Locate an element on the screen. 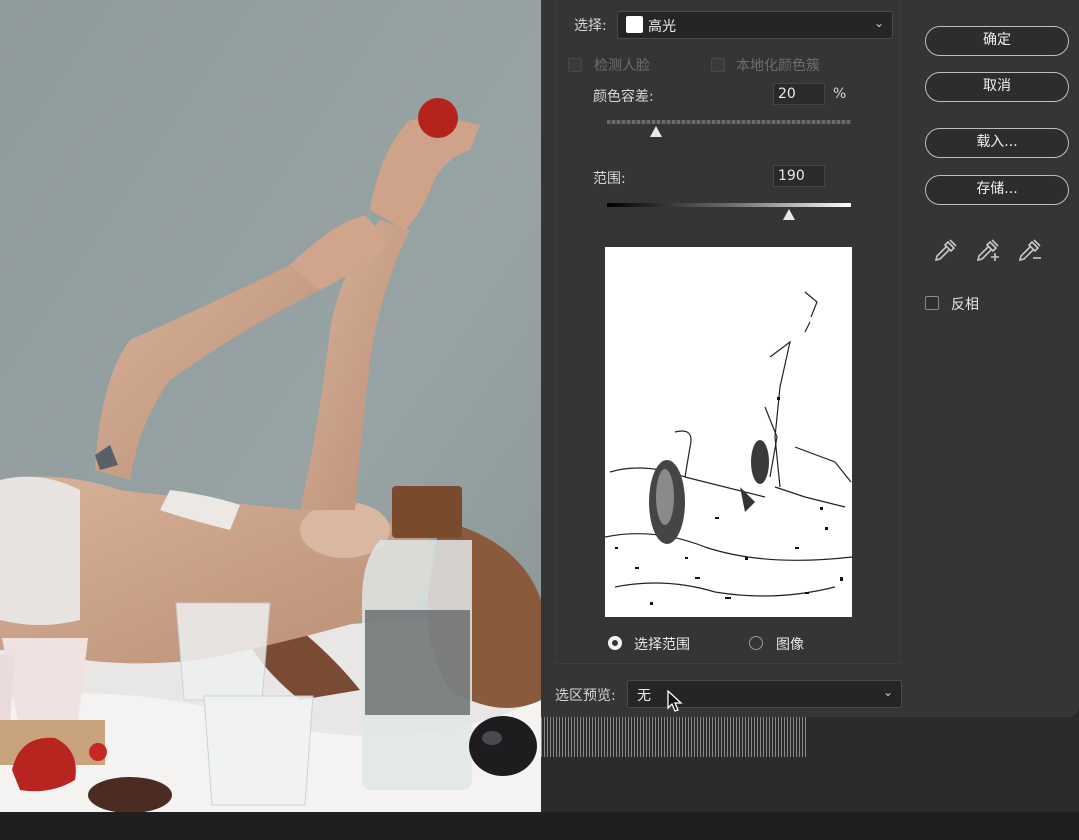 This screenshot has height=840, width=1079. eyedropper-icon is located at coordinates (946, 250).